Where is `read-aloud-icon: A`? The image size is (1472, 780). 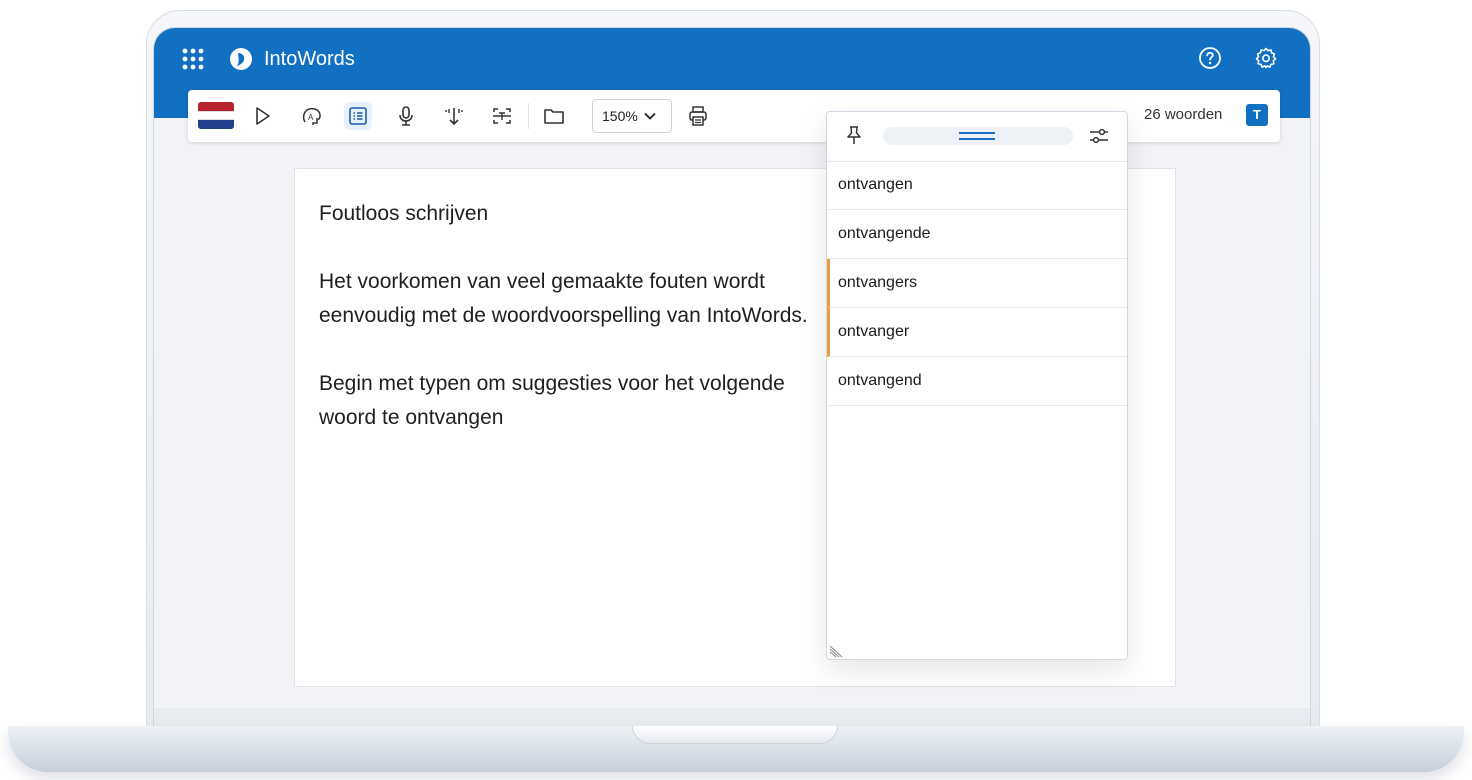
read-aloud-icon: A is located at coordinates (311, 116).